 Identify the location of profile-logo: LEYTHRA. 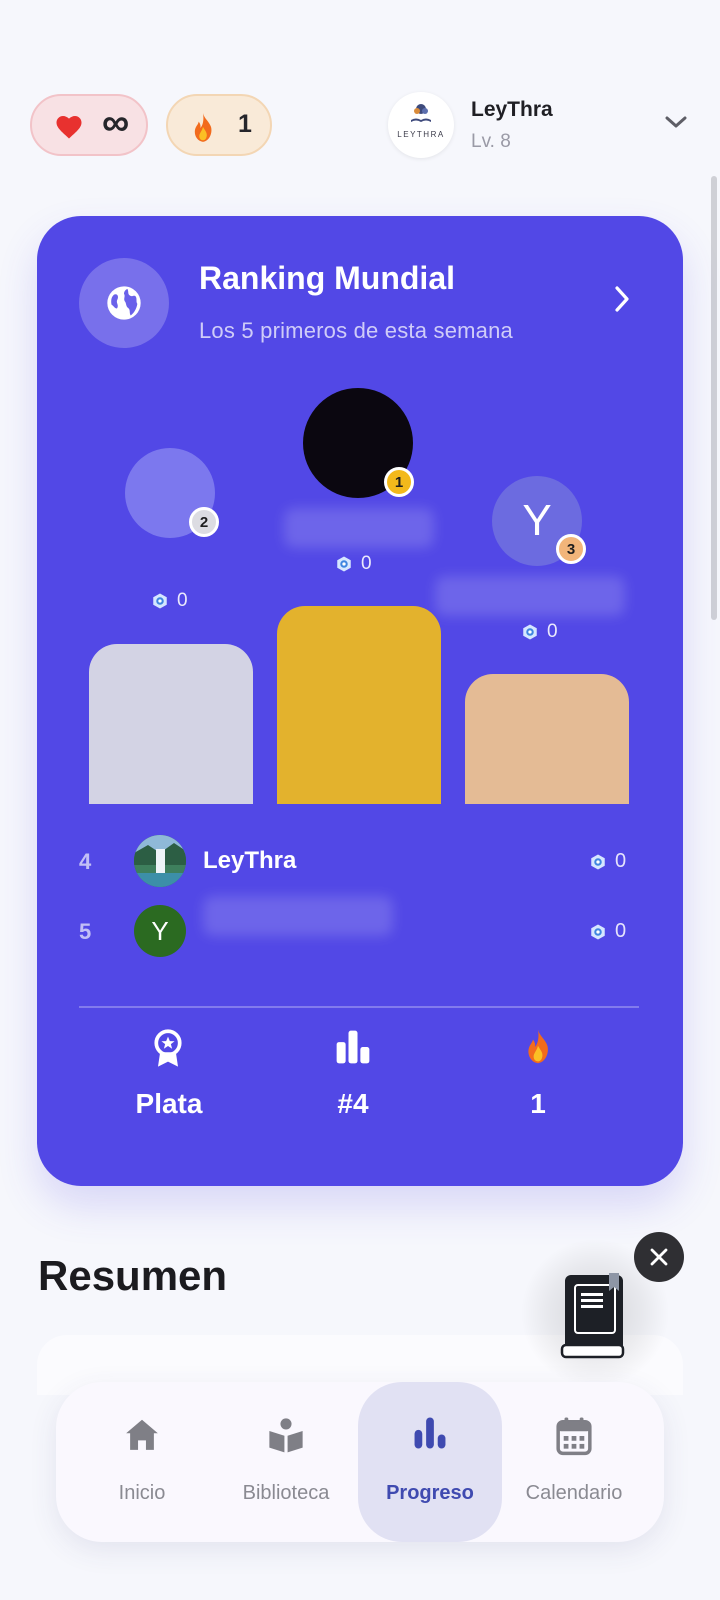
(421, 125).